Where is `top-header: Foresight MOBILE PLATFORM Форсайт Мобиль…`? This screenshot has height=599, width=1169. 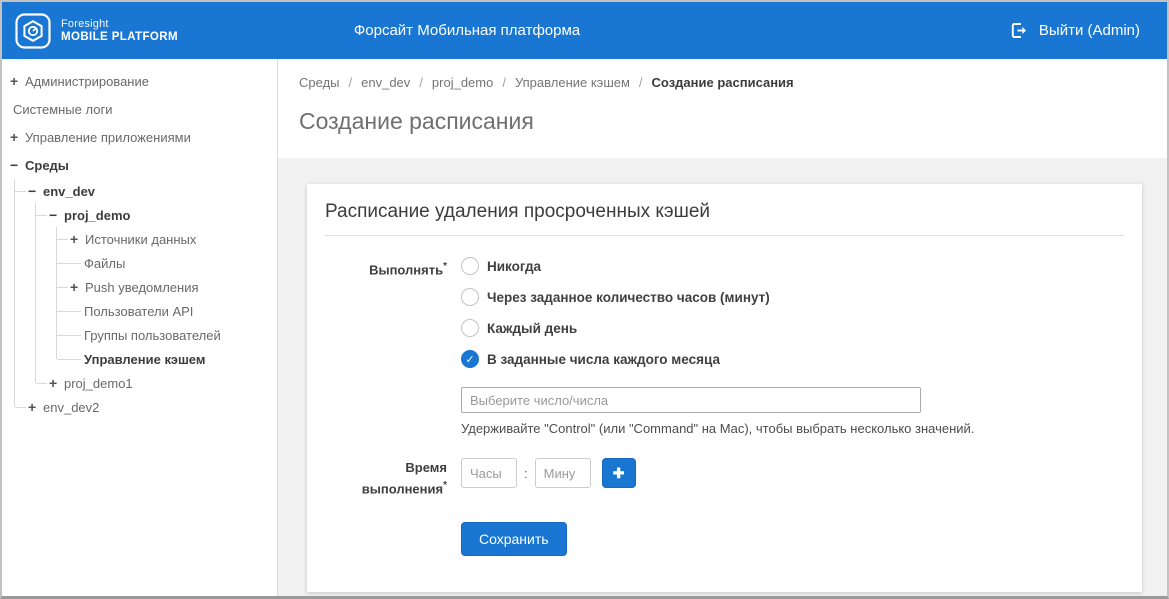 top-header: Foresight MOBILE PLATFORM Форсайт Мобиль… is located at coordinates (584, 30).